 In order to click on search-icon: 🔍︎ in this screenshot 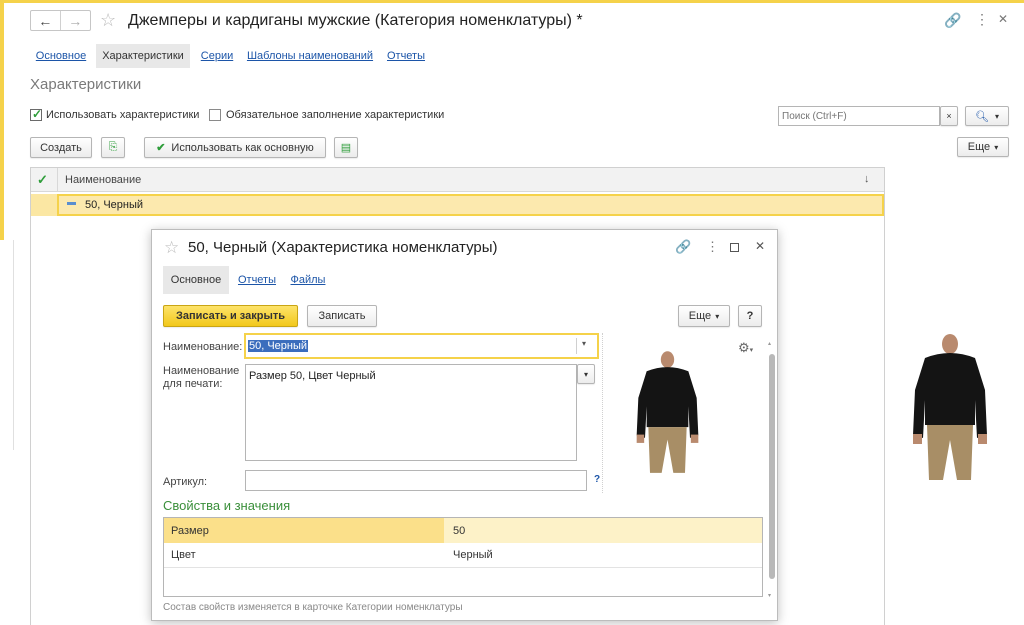, I will do `click(982, 116)`.